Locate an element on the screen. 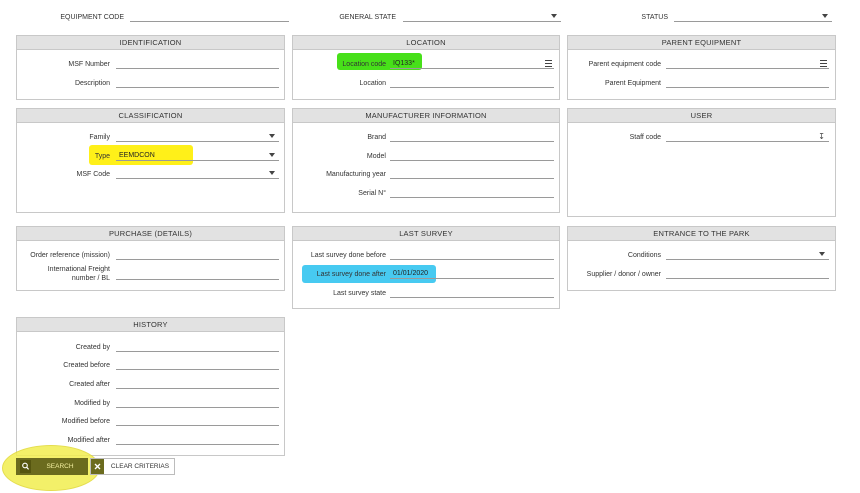  identification-title: IDENTIFICATION is located at coordinates (150, 43).